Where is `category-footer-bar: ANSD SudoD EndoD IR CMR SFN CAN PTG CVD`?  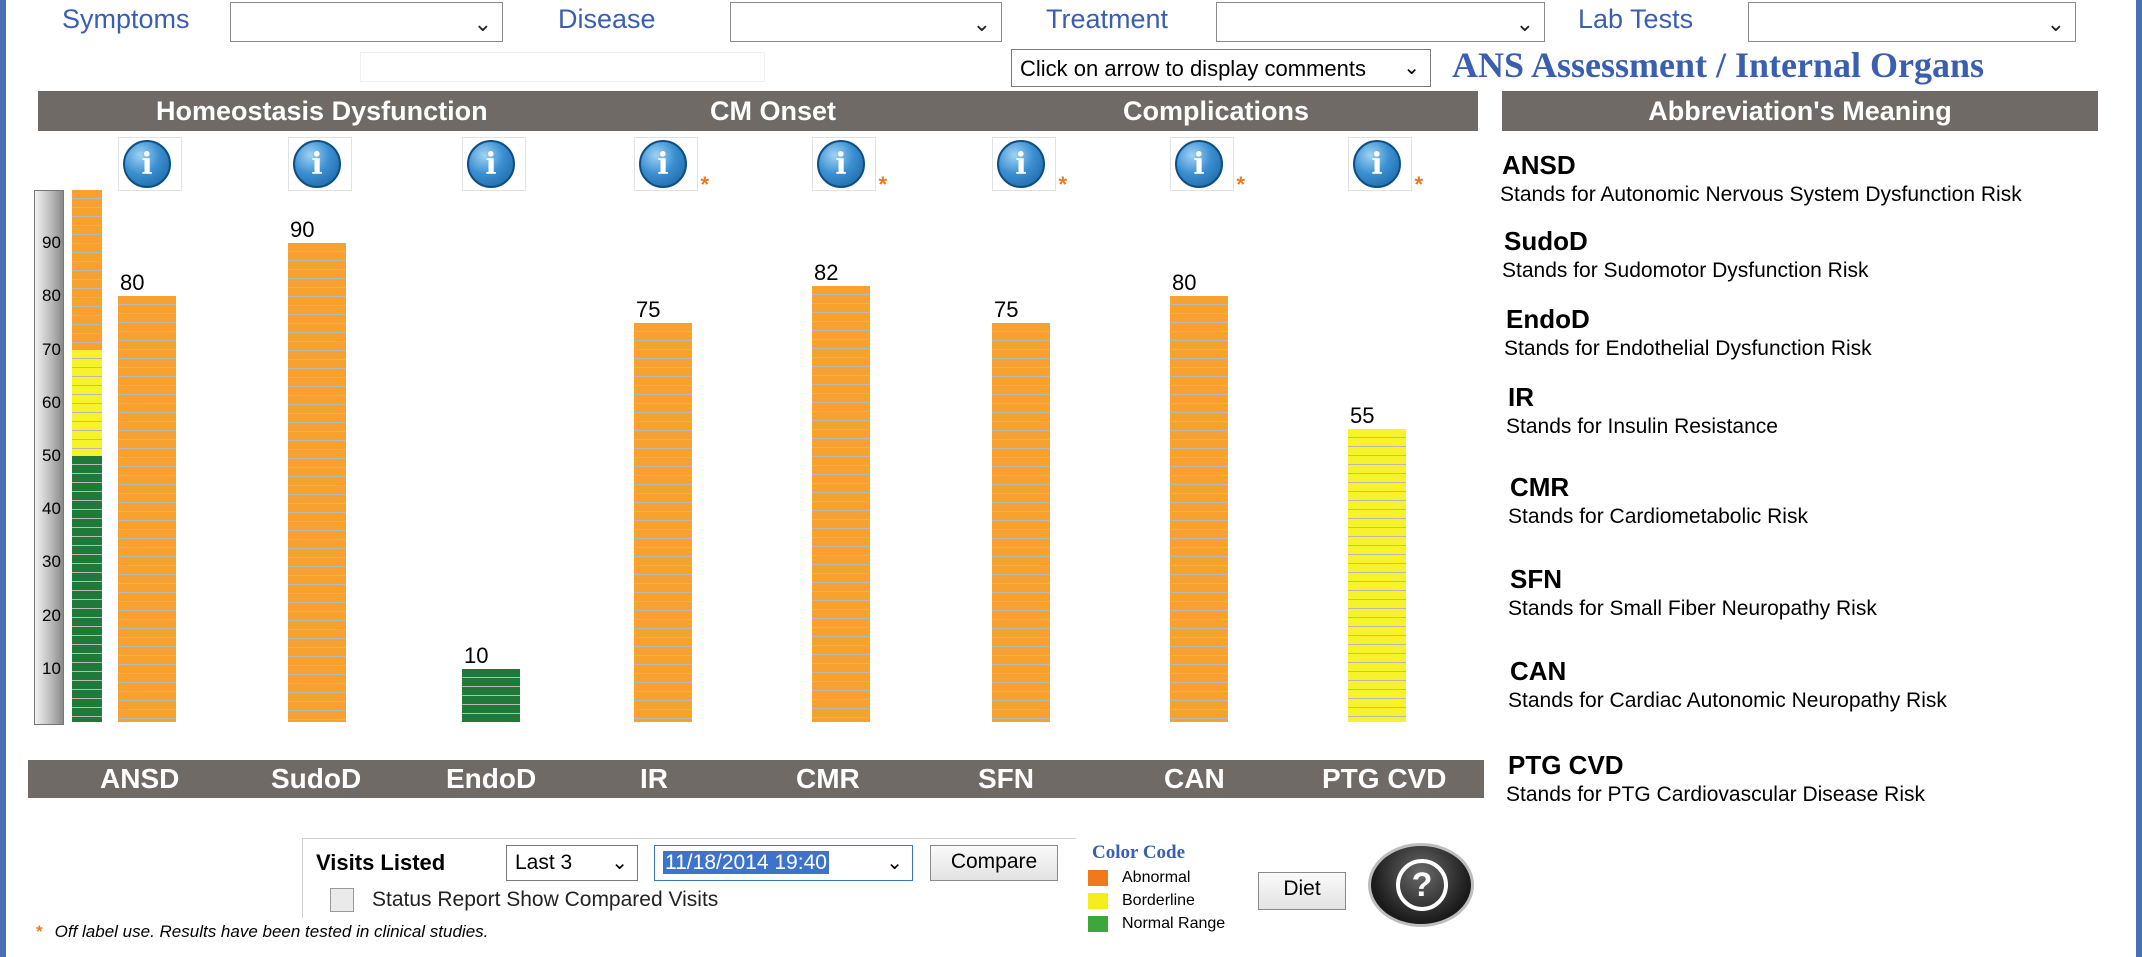 category-footer-bar: ANSD SudoD EndoD IR CMR SFN CAN PTG CVD is located at coordinates (756, 779).